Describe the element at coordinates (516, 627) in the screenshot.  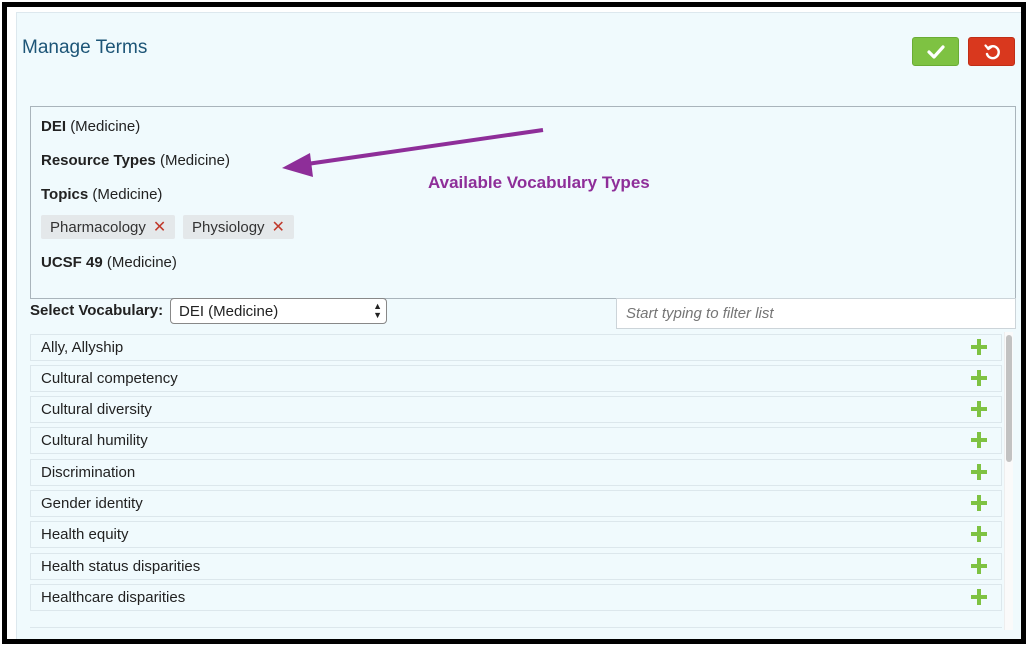
I see `list-bottom-divider` at that location.